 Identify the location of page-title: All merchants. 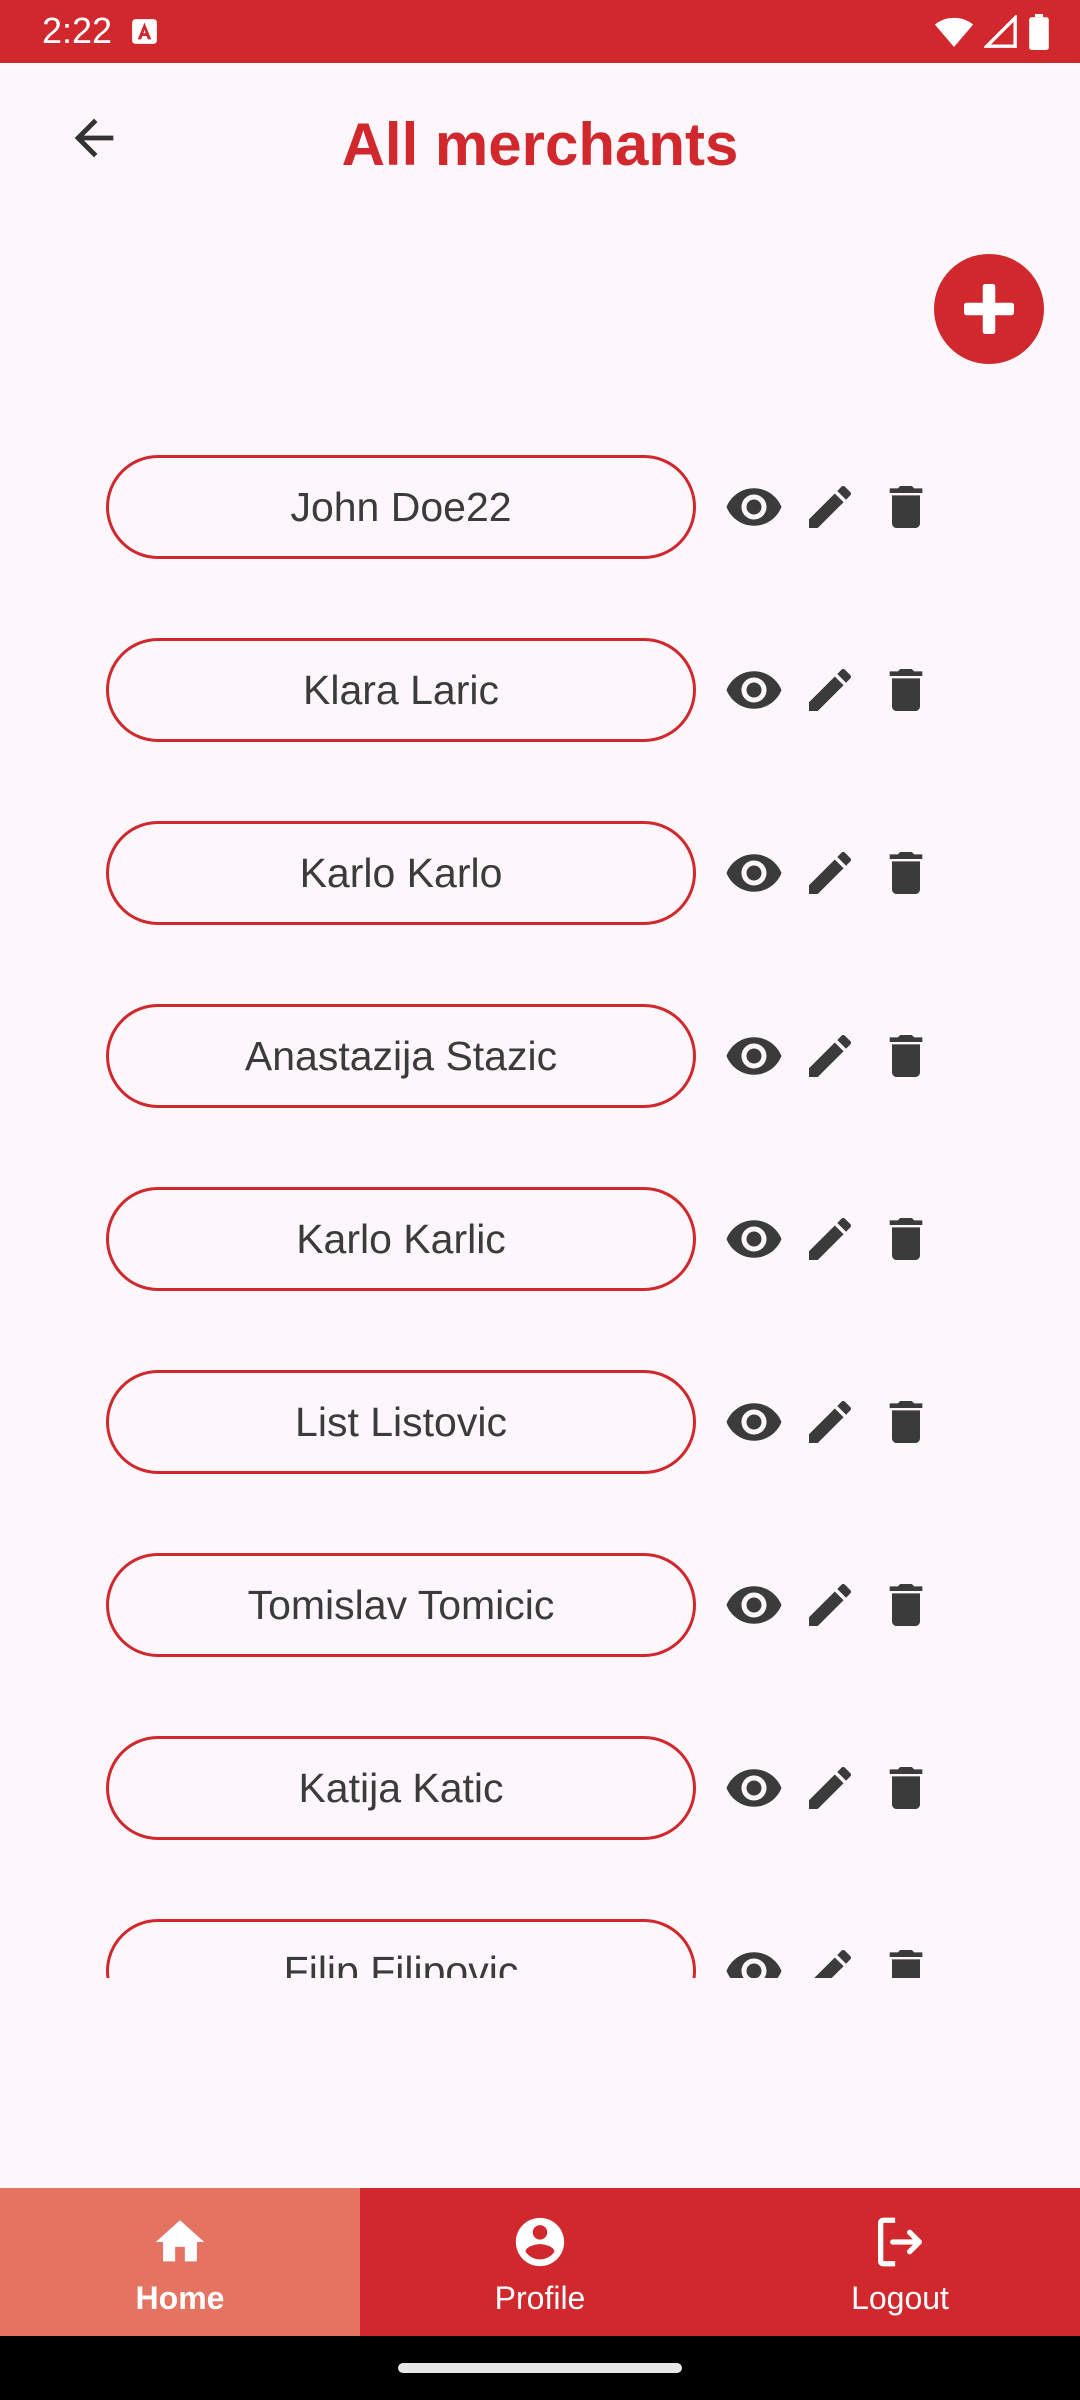
(540, 144).